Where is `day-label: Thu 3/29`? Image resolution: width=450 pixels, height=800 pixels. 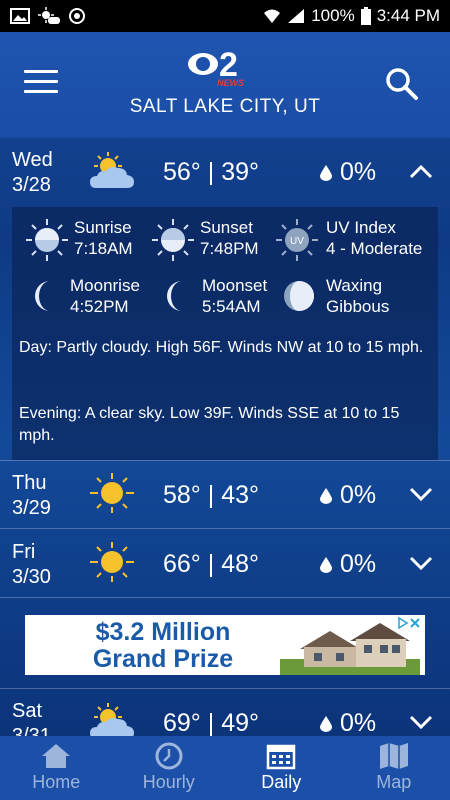
day-label: Thu 3/29 is located at coordinates (31, 495).